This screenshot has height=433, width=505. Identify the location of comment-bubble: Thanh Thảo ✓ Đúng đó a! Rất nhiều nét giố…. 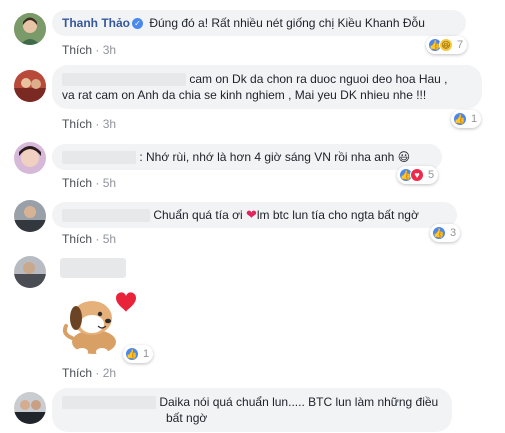
(259, 23).